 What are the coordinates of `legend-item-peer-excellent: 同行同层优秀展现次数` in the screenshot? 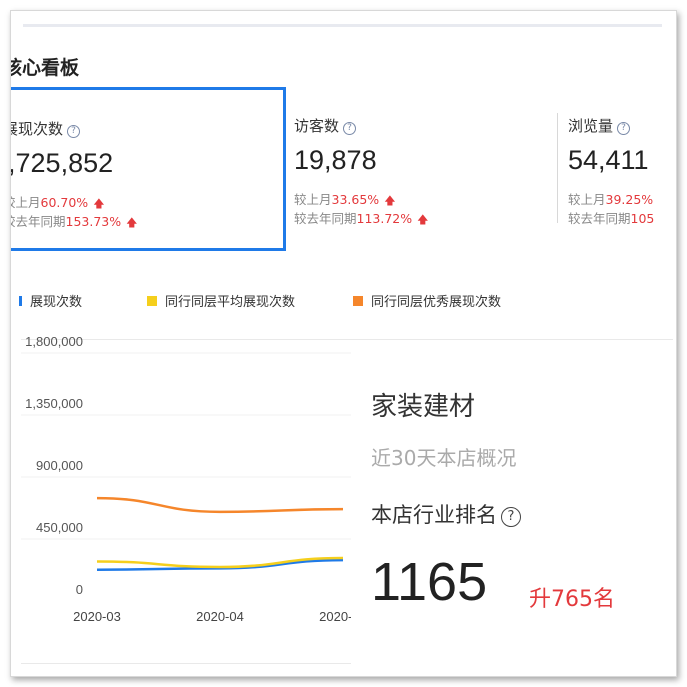 It's located at (427, 300).